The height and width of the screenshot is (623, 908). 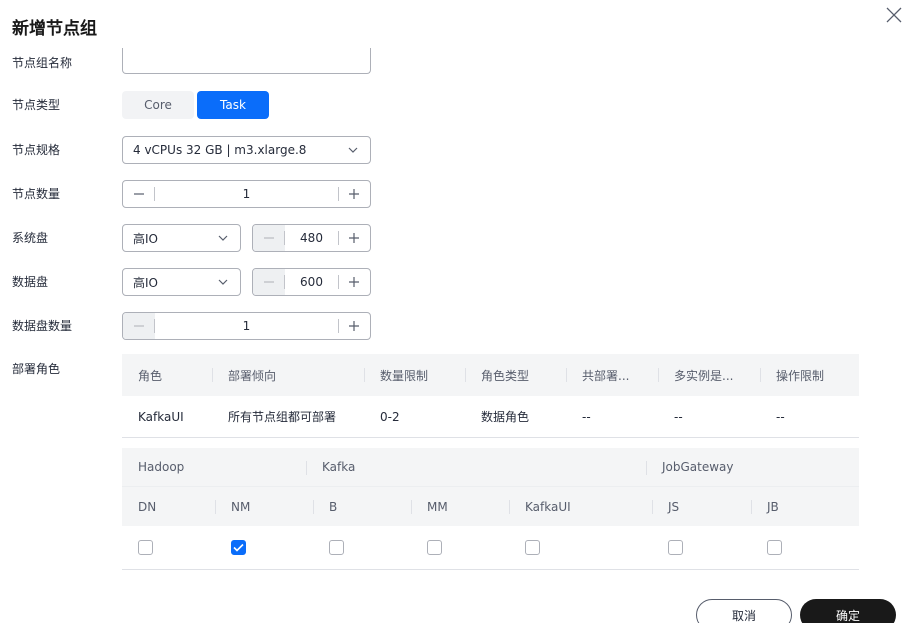 I want to click on role-nm-checkbox, so click(x=238, y=547).